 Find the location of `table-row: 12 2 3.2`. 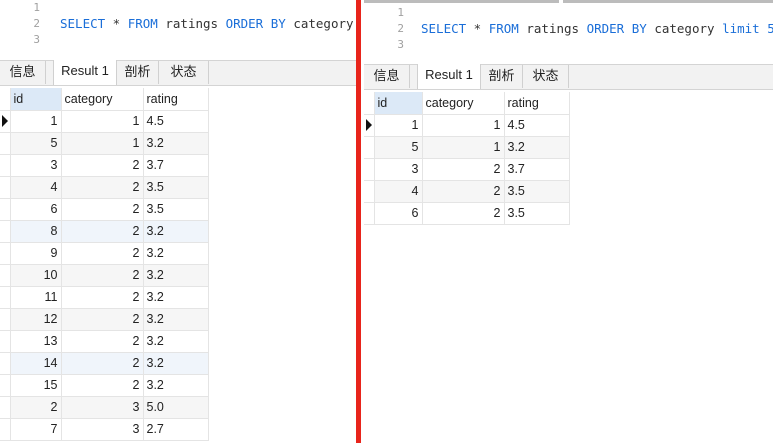

table-row: 12 2 3.2 is located at coordinates (104, 319).